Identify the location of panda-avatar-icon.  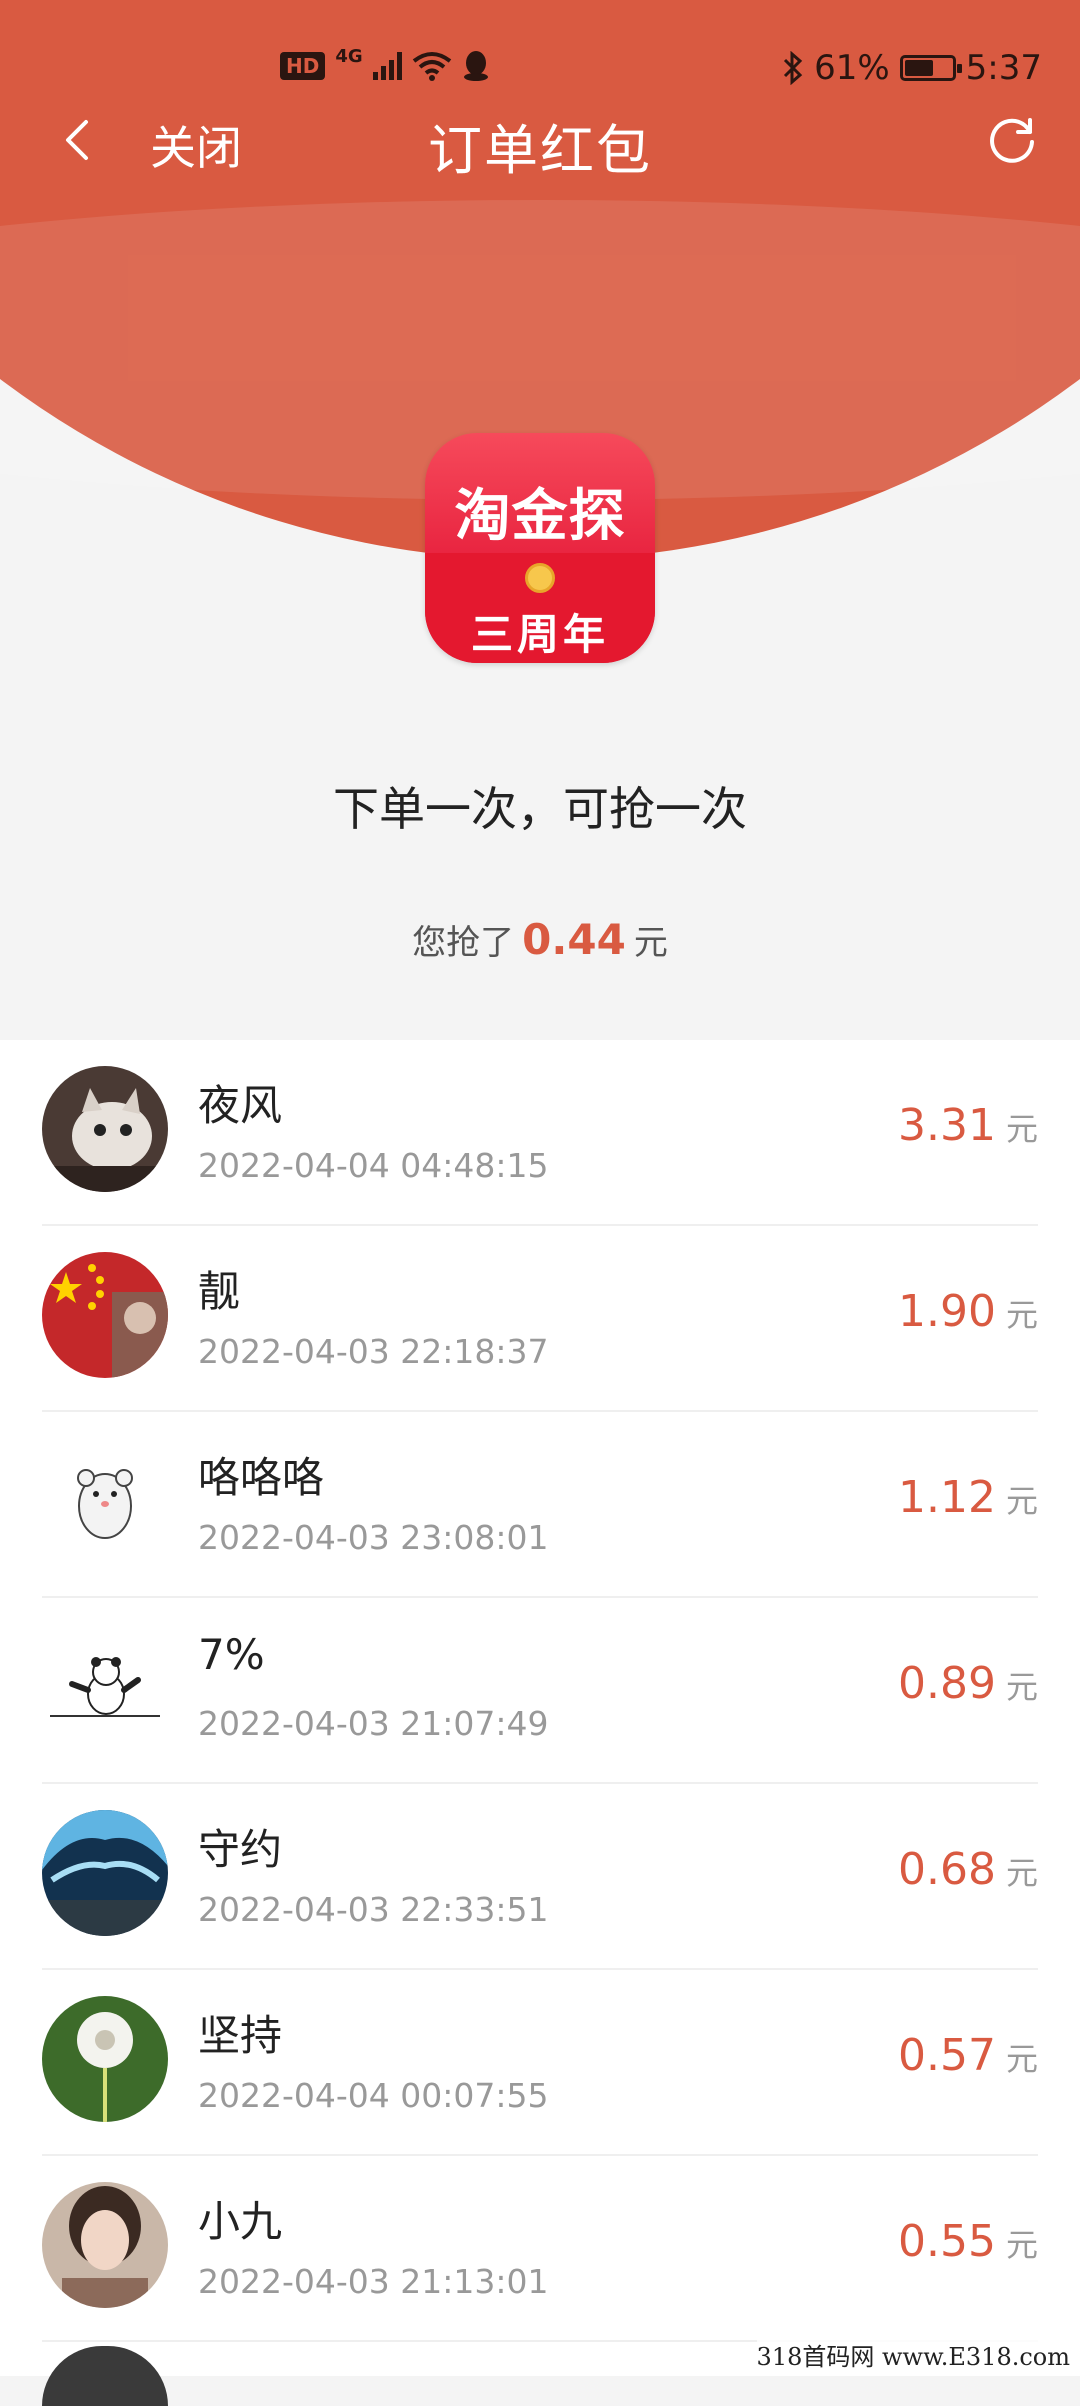
(105, 1687).